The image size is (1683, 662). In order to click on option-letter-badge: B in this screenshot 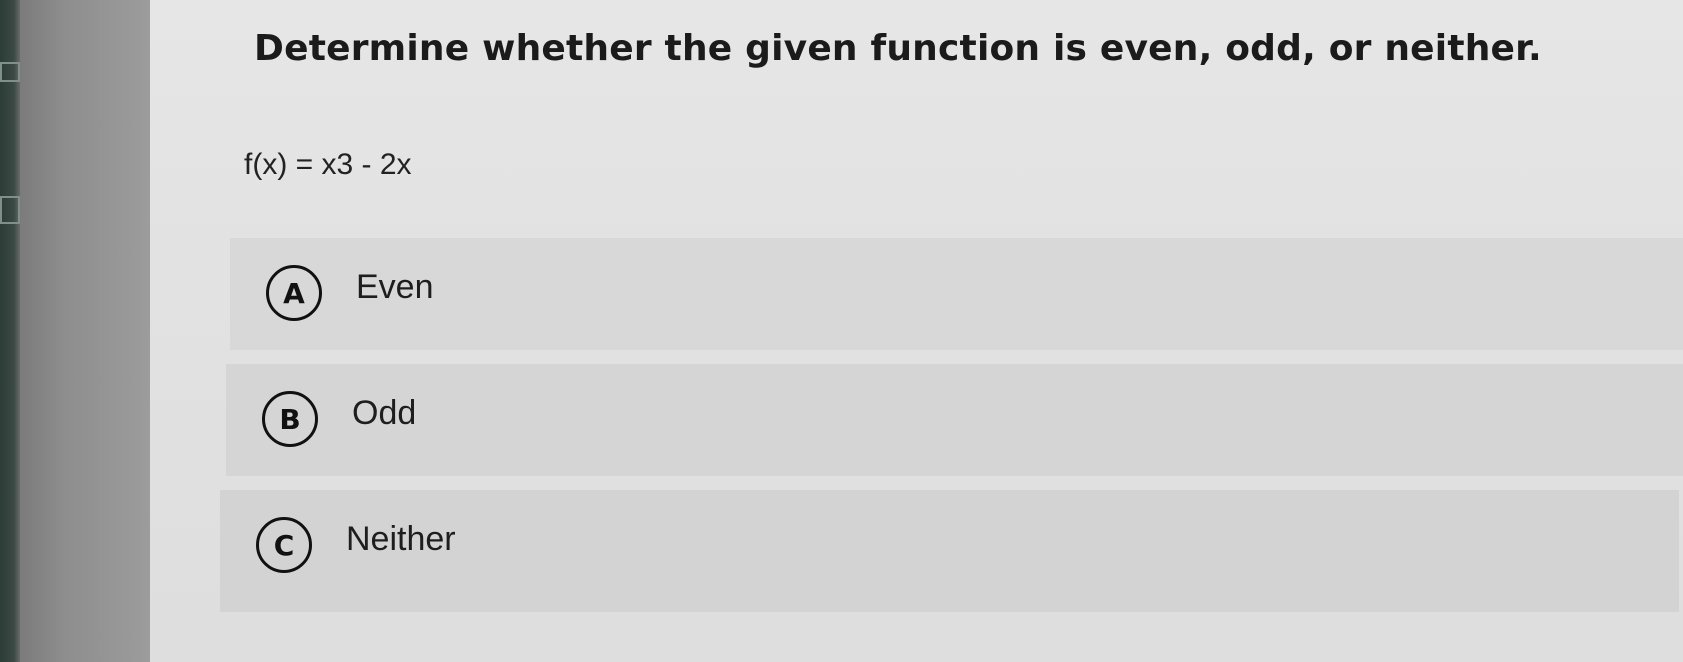, I will do `click(290, 419)`.